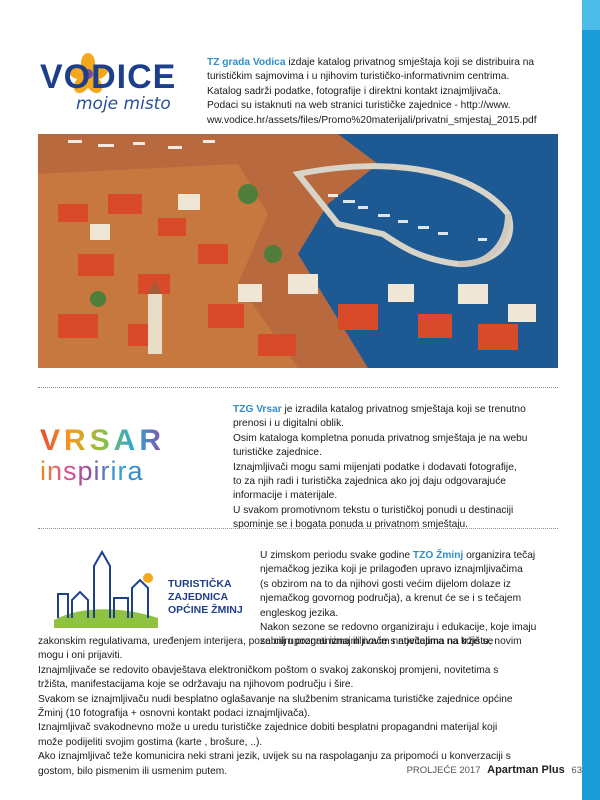 This screenshot has width=600, height=800. I want to click on vodice-logo-tagline: moje misto, so click(123, 104).